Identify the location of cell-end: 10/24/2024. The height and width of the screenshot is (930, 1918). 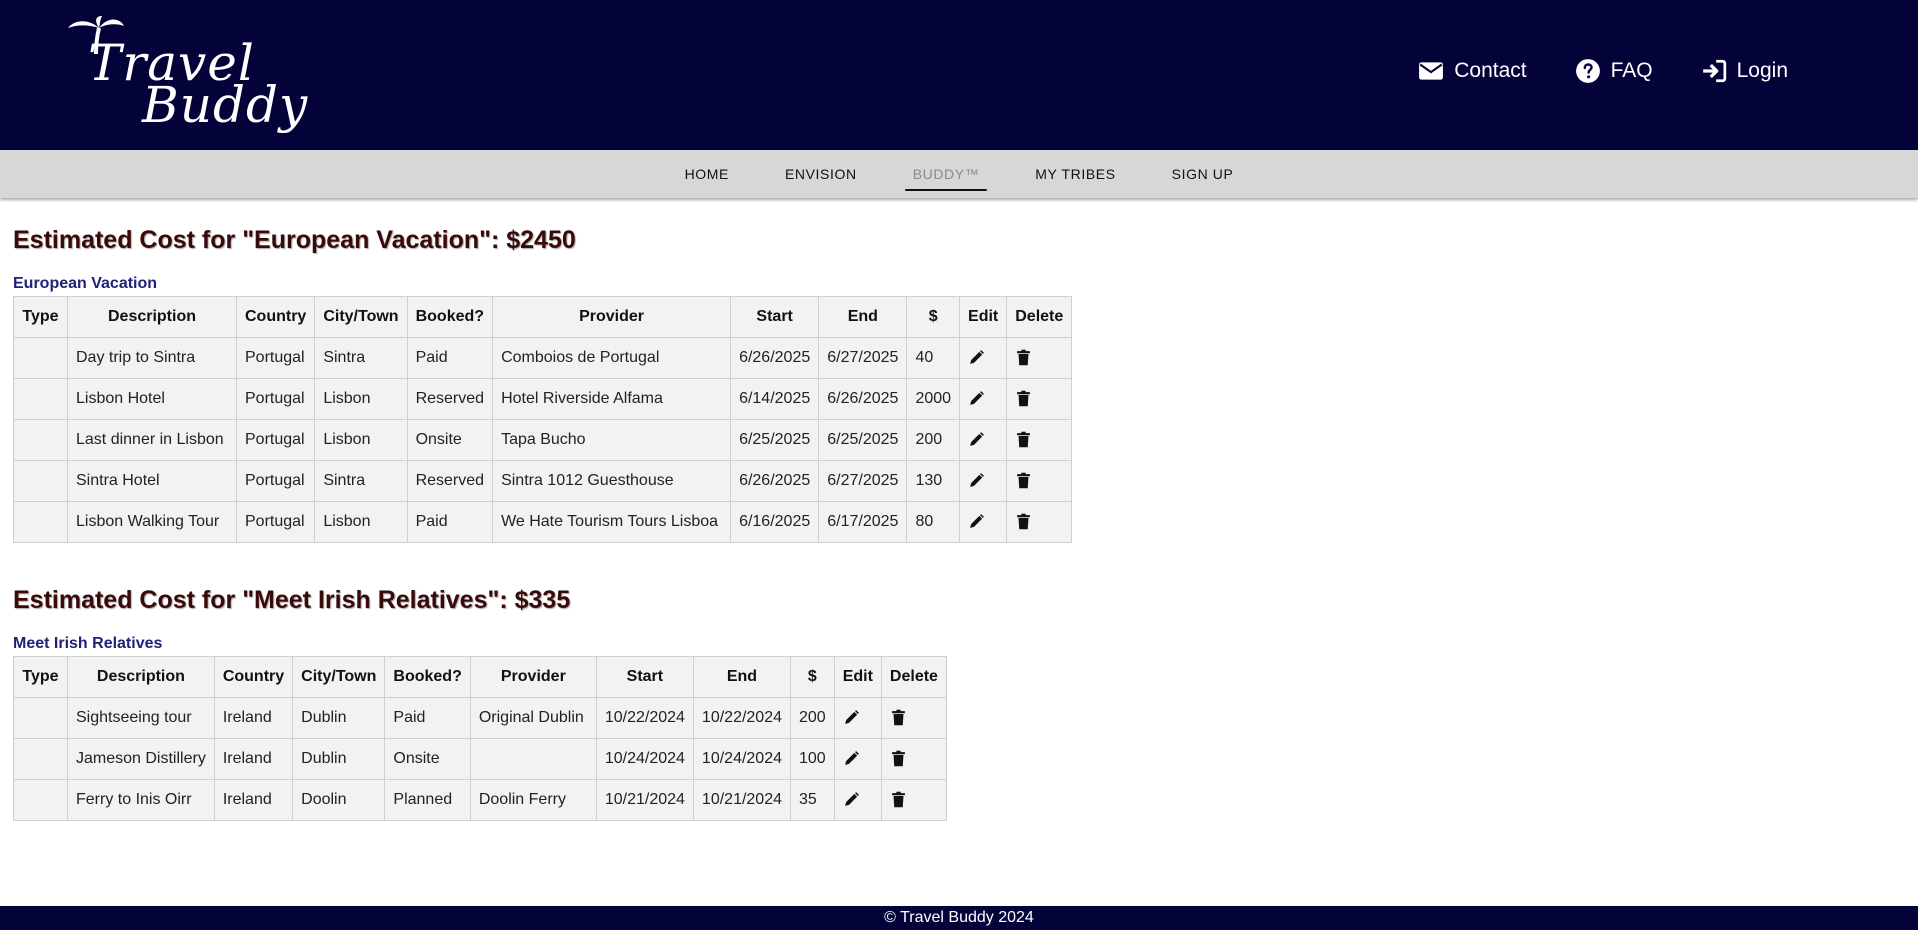
(742, 759).